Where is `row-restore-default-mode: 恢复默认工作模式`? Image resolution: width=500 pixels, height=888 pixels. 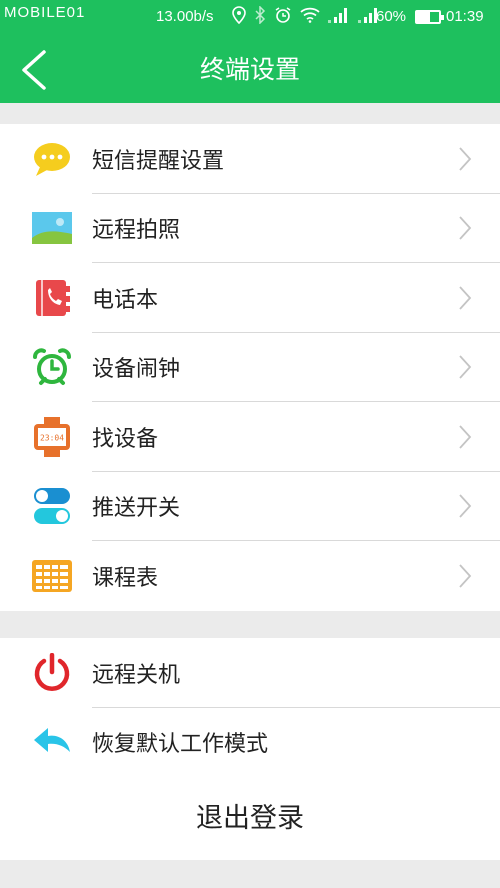
row-restore-default-mode: 恢复默认工作模式 is located at coordinates (250, 743).